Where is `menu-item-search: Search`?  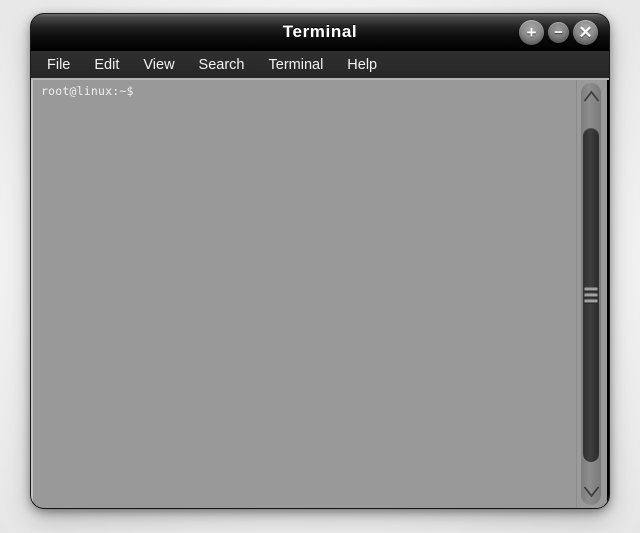 menu-item-search: Search is located at coordinates (222, 65).